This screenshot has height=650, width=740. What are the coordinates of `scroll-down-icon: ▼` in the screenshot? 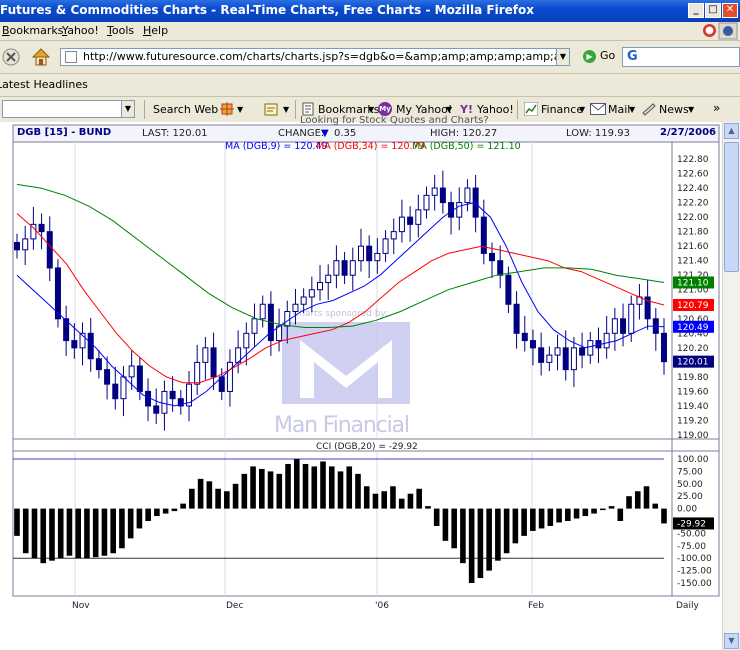 It's located at (731, 641).